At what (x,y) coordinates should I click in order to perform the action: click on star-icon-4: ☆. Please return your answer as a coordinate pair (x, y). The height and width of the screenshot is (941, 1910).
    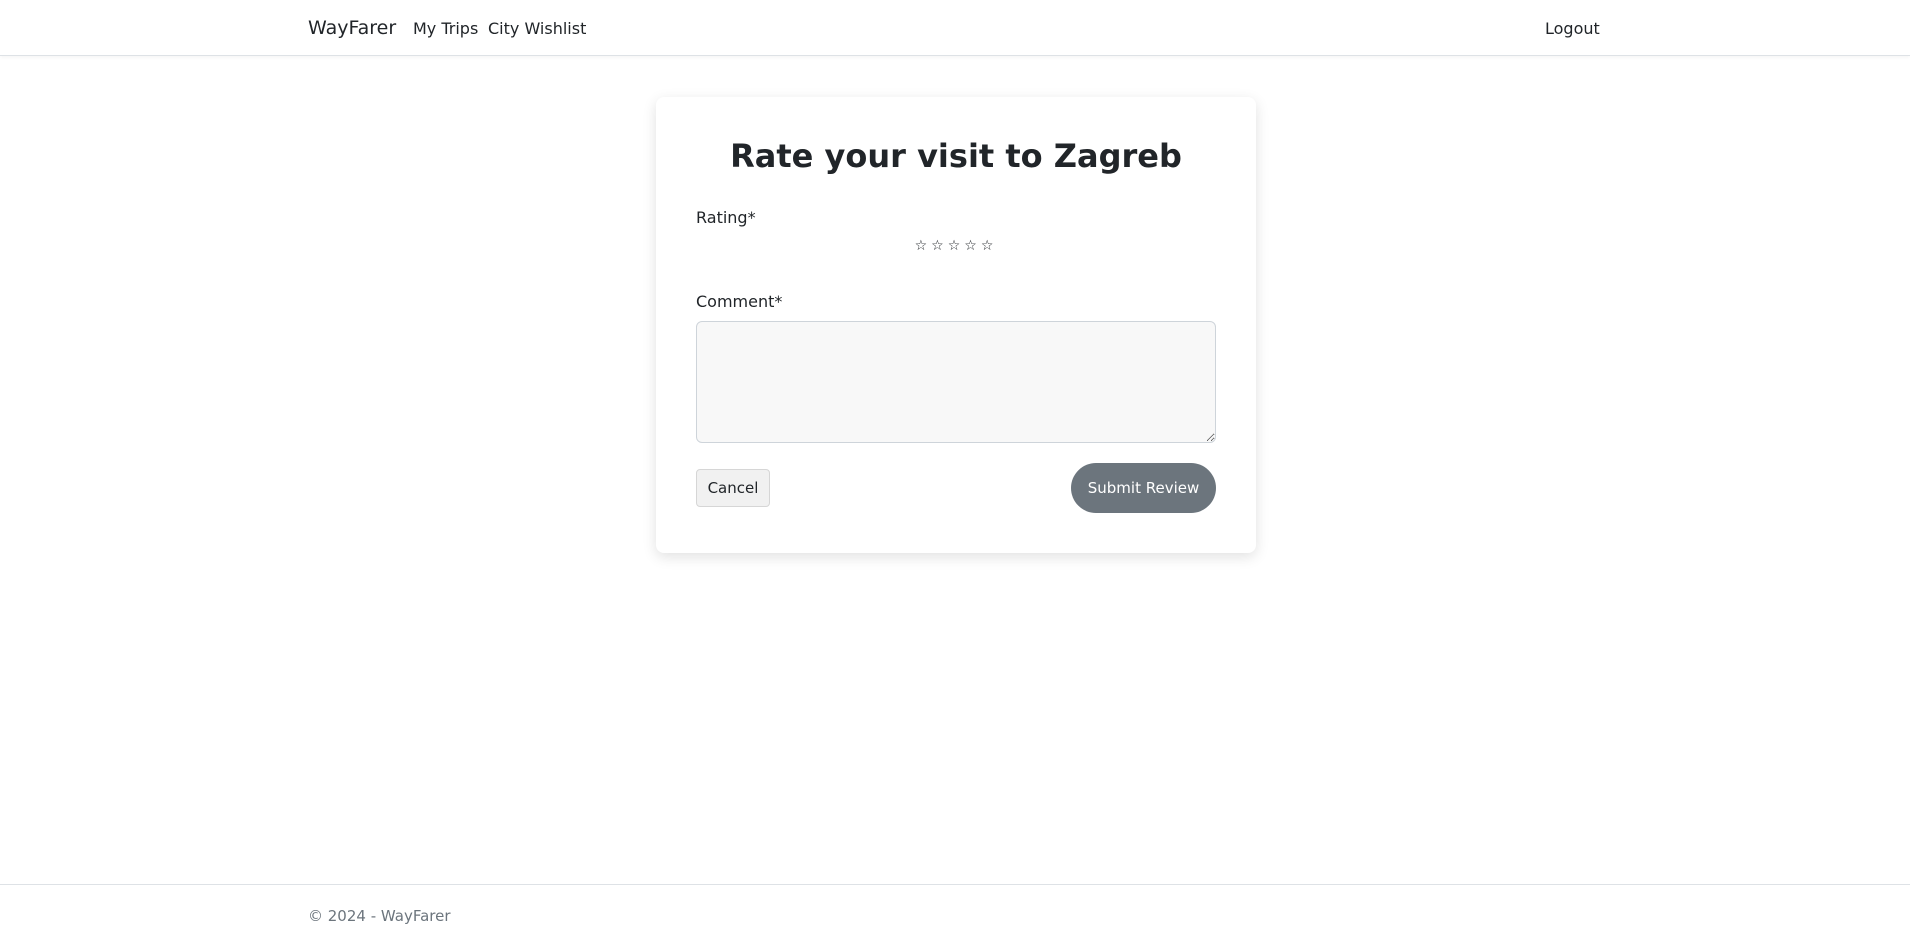
    Looking at the image, I should click on (972, 246).